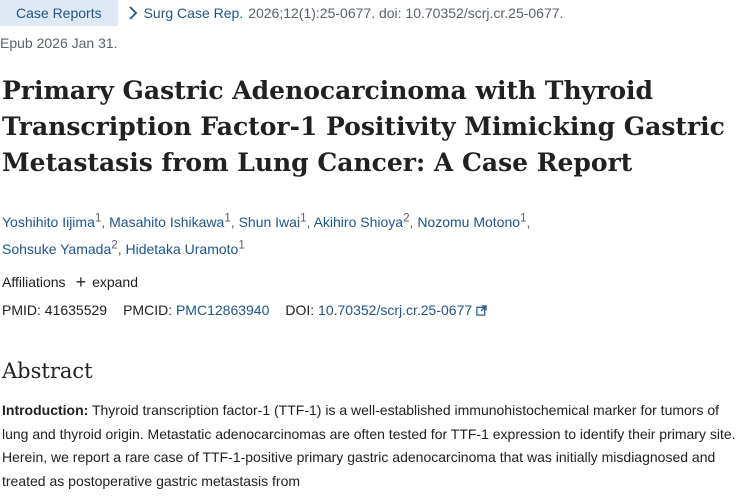 This screenshot has height=500, width=750. What do you see at coordinates (34, 282) in the screenshot?
I see `affiliations-label: Affiliations` at bounding box center [34, 282].